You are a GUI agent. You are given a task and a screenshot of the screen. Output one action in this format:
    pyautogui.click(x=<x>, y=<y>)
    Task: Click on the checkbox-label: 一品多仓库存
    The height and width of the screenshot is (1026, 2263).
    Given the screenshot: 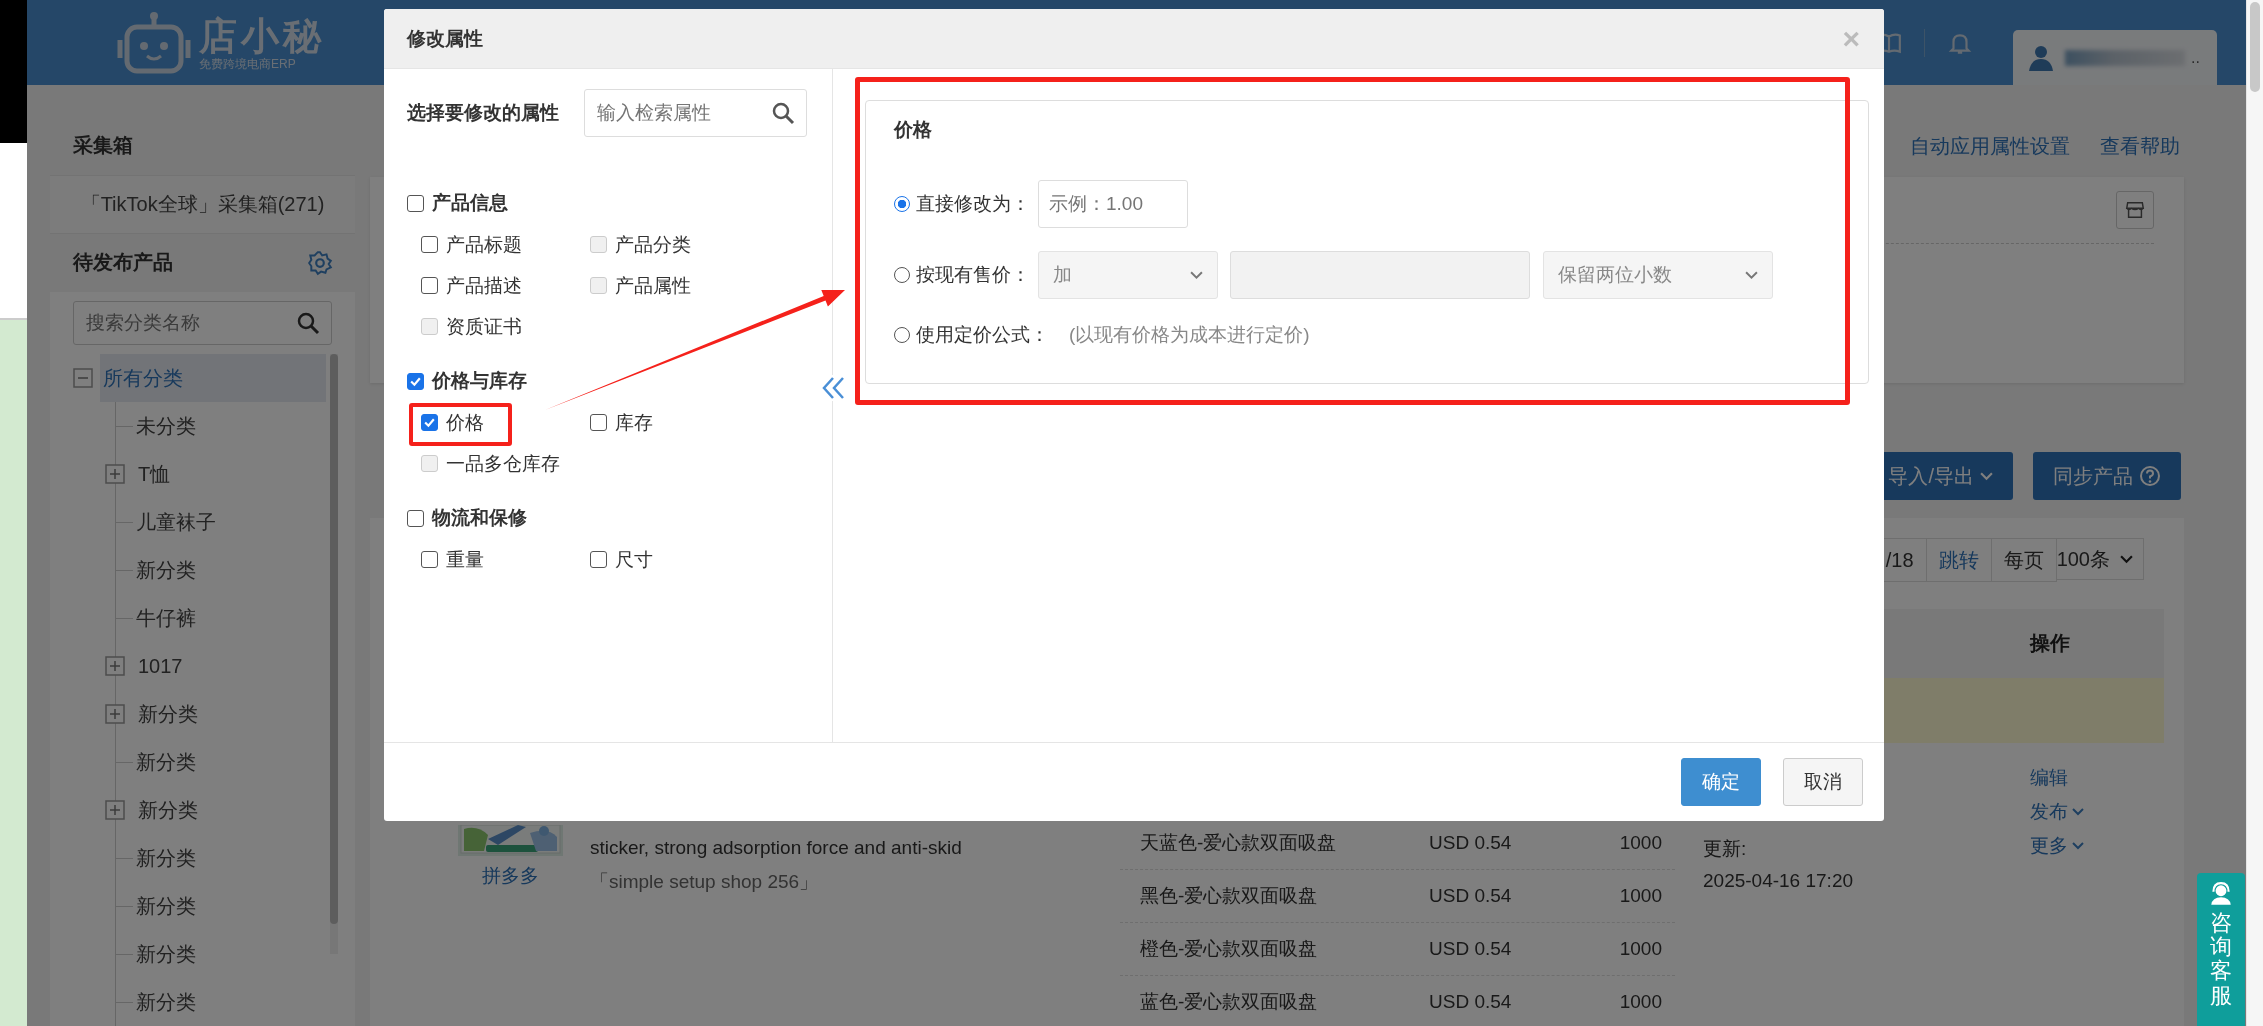 What is the action you would take?
    pyautogui.click(x=503, y=463)
    